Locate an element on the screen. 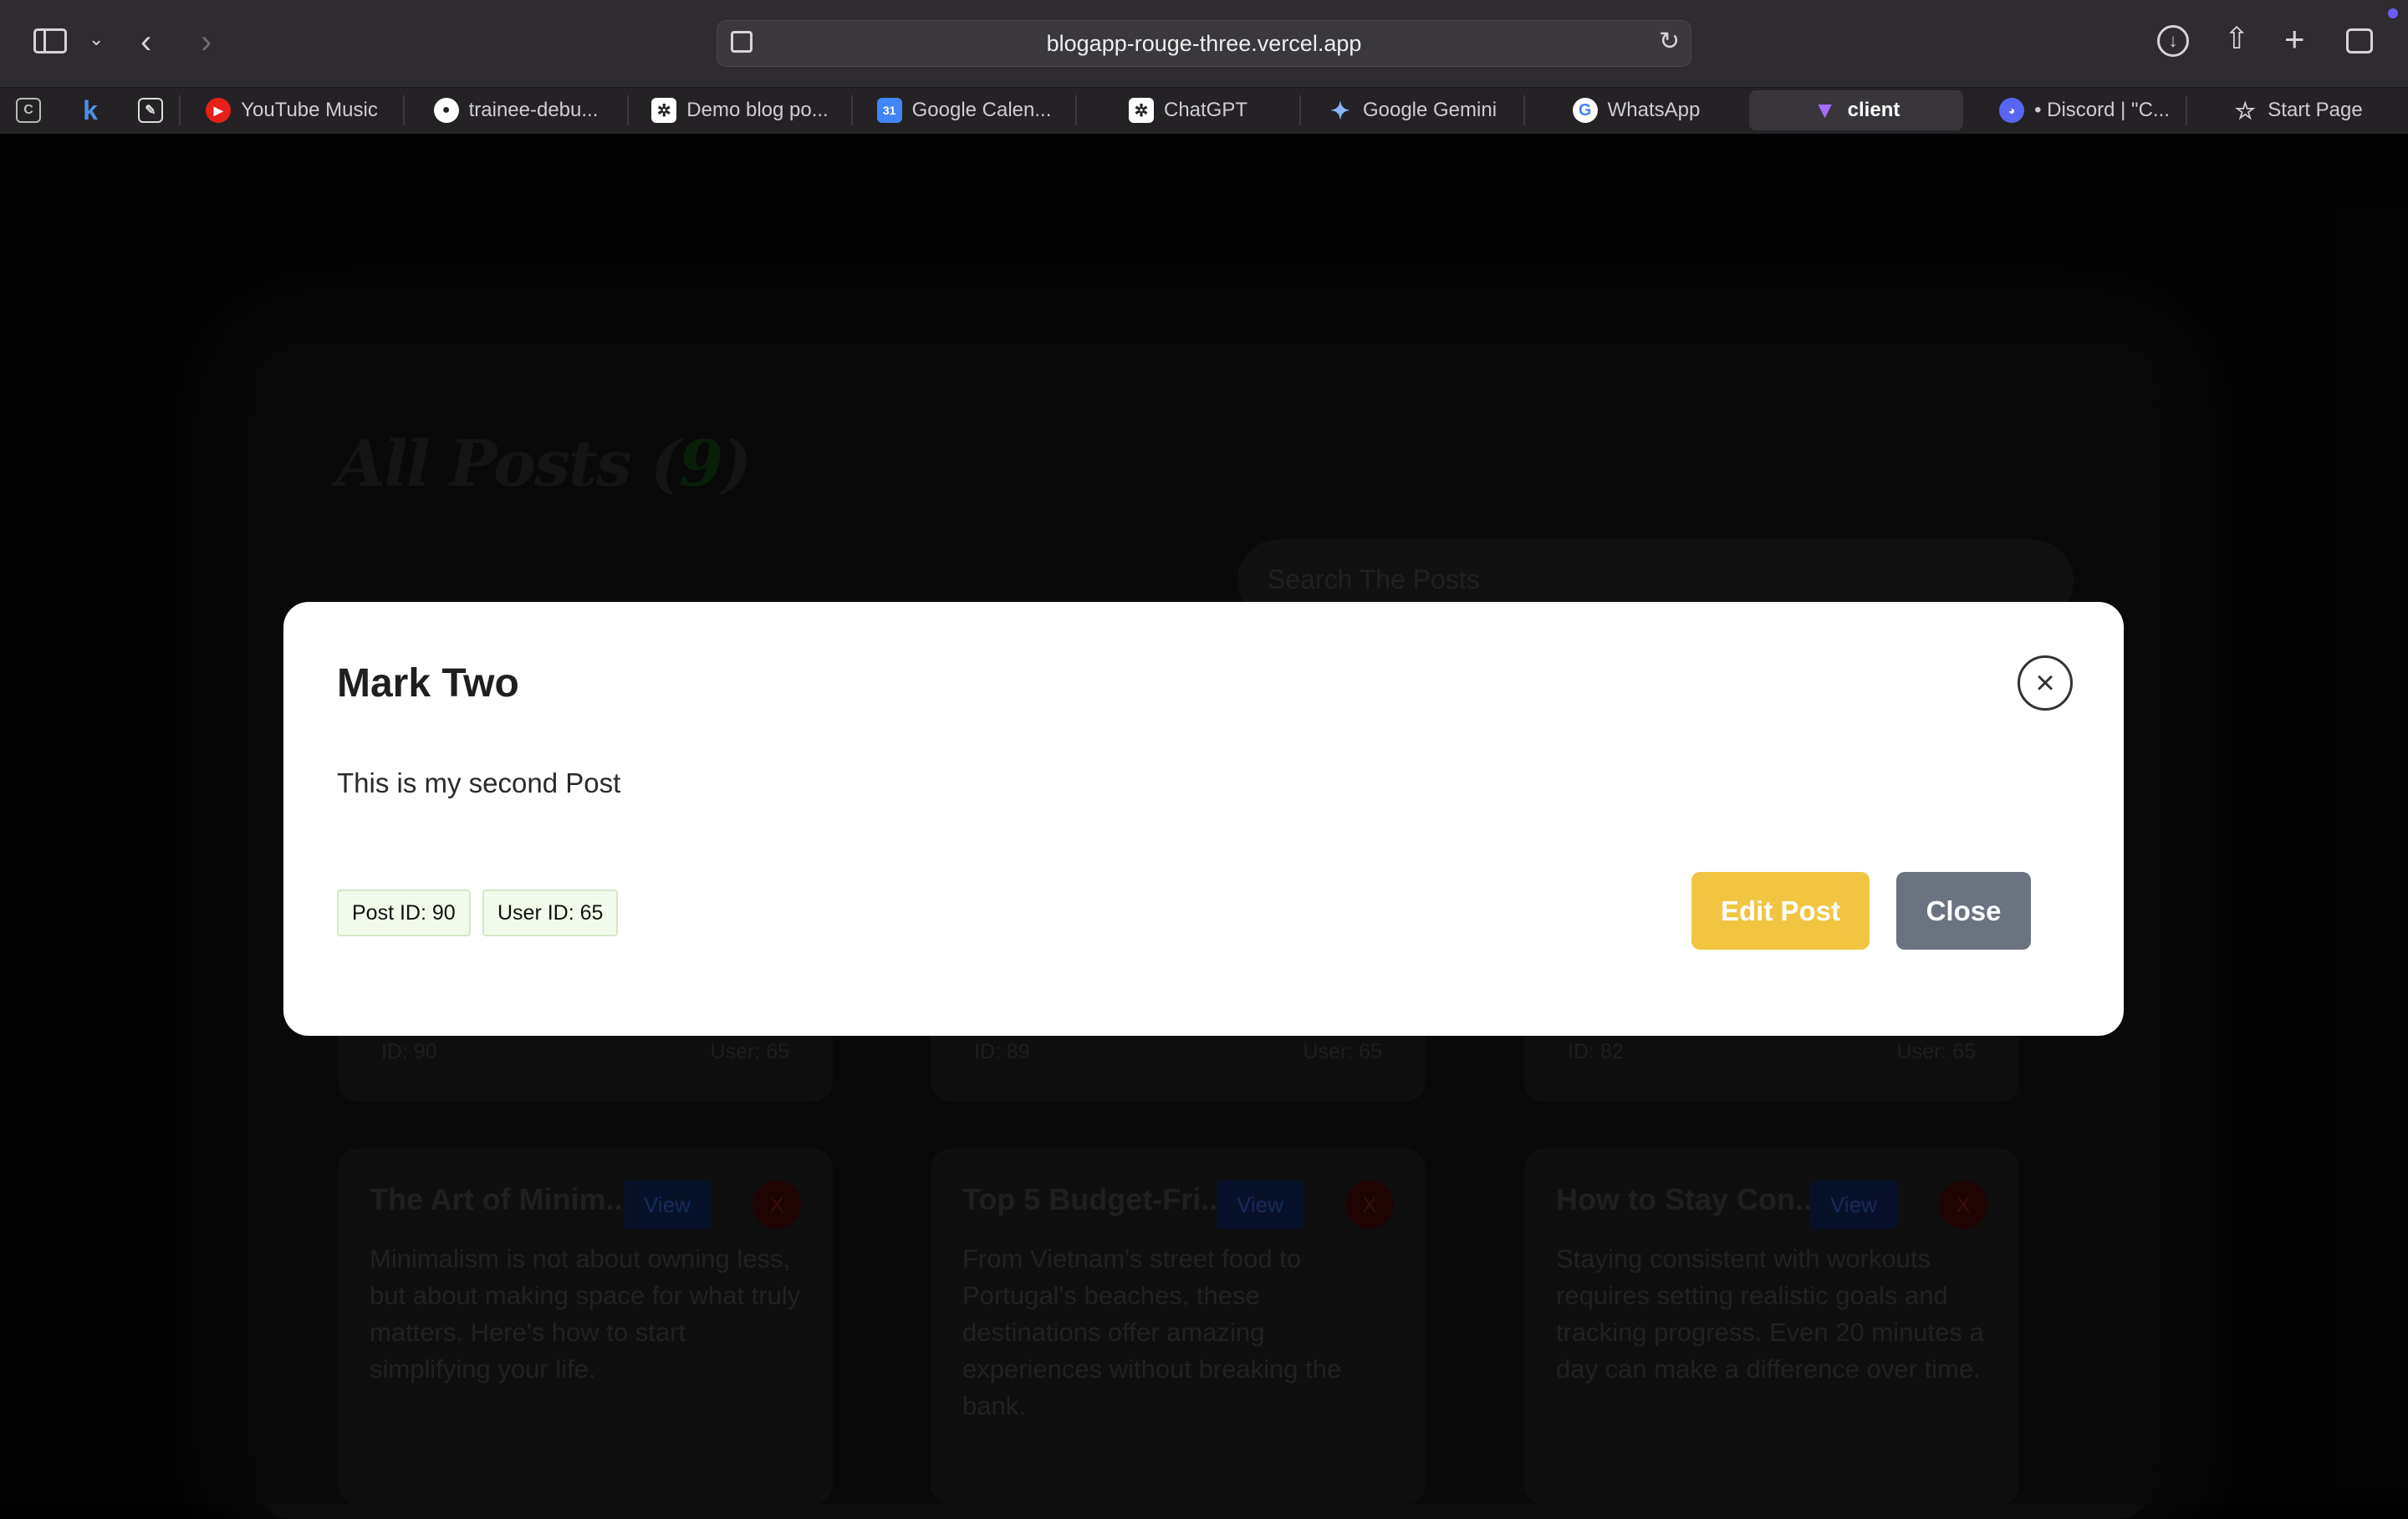 This screenshot has width=2408, height=1519. tab-overview-icon is located at coordinates (2359, 41).